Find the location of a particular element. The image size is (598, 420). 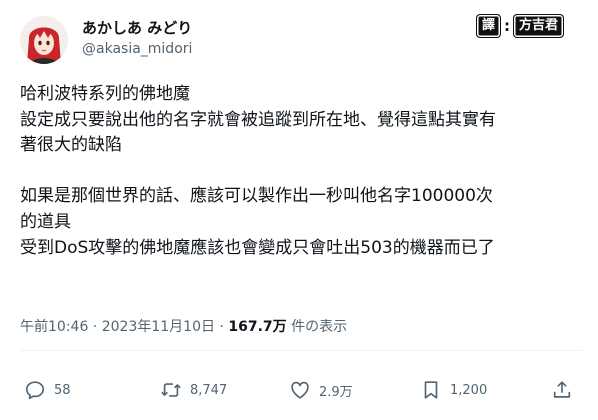

divider is located at coordinates (301, 350).